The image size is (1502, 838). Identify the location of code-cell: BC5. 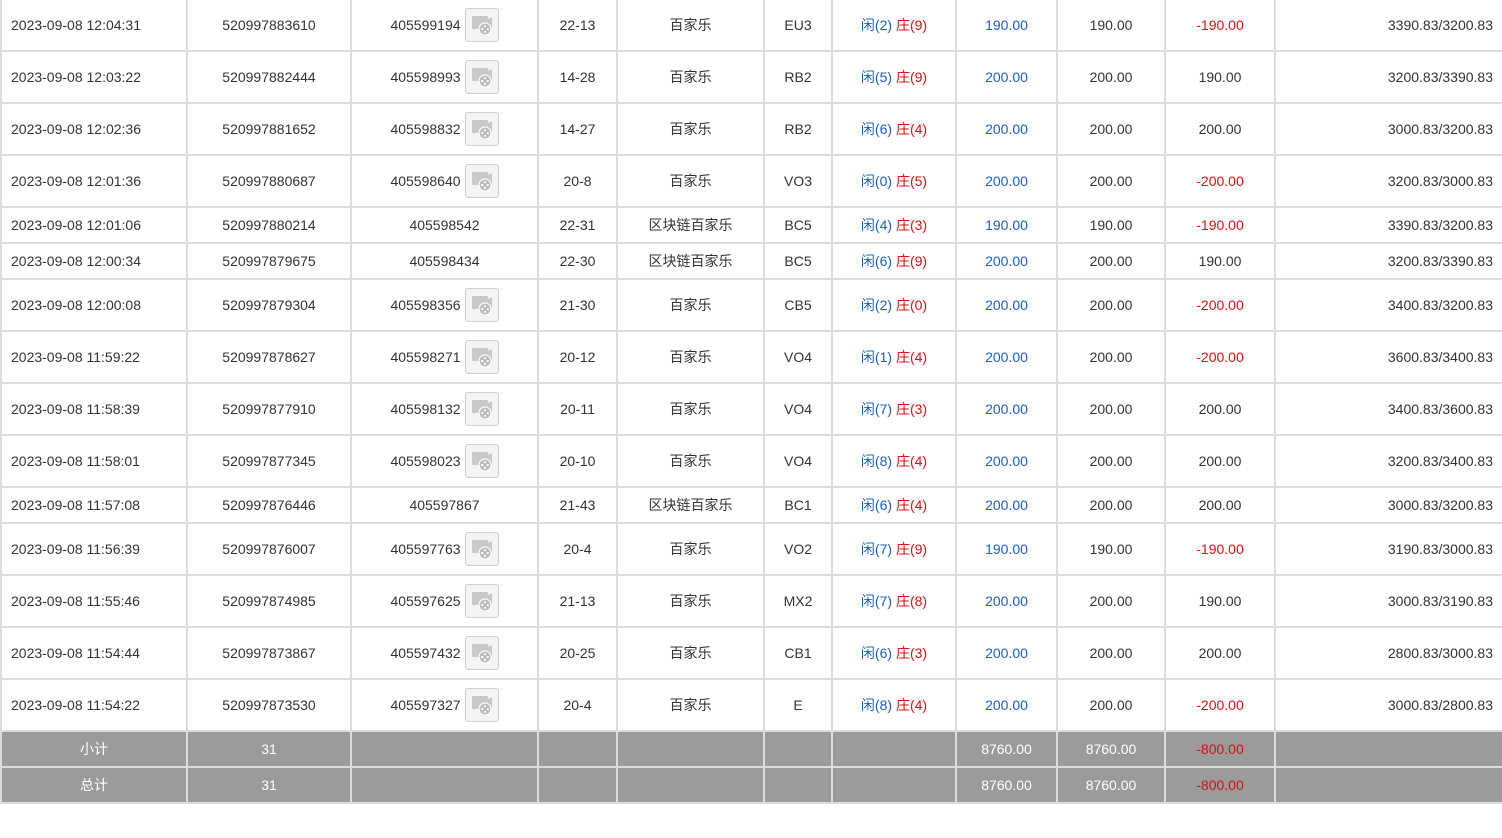
(798, 261).